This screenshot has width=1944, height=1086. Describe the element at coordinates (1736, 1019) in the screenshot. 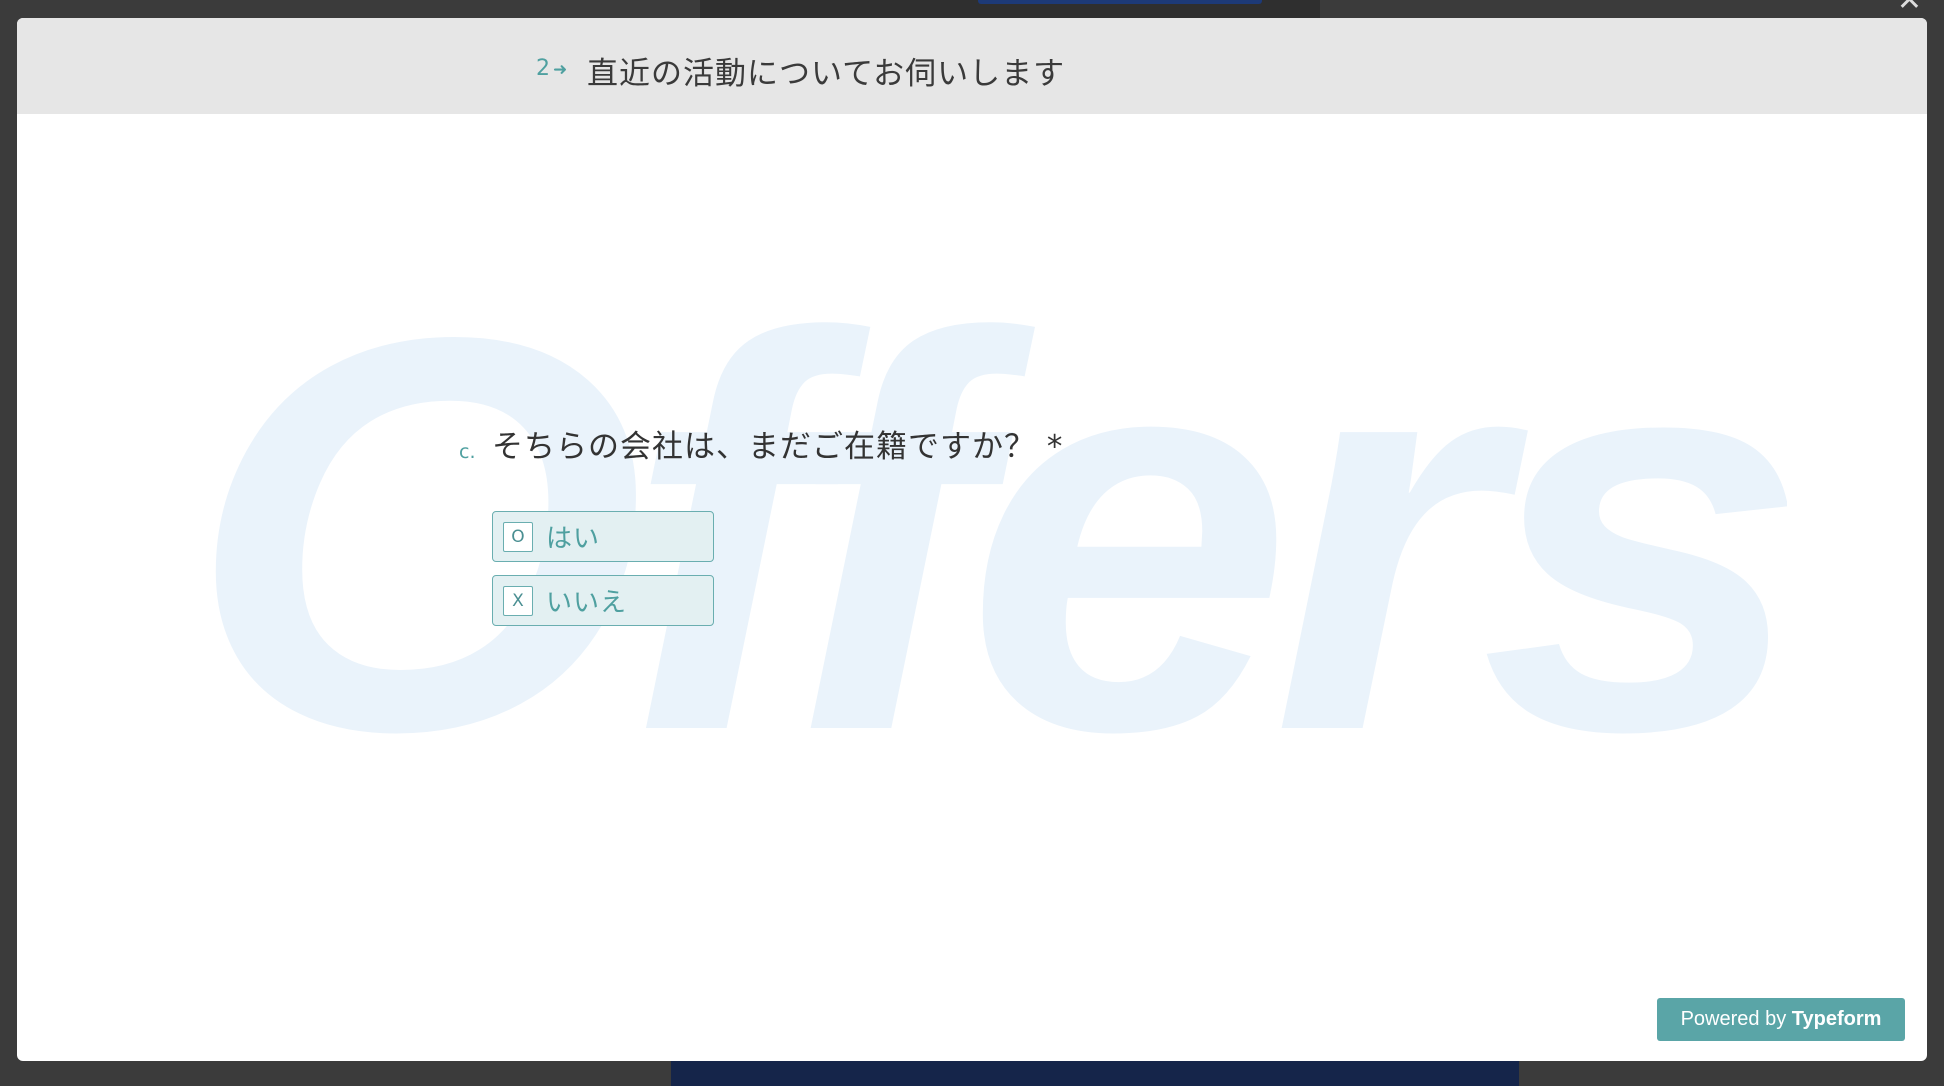

I see `powered-by-prefix: Powered by` at that location.